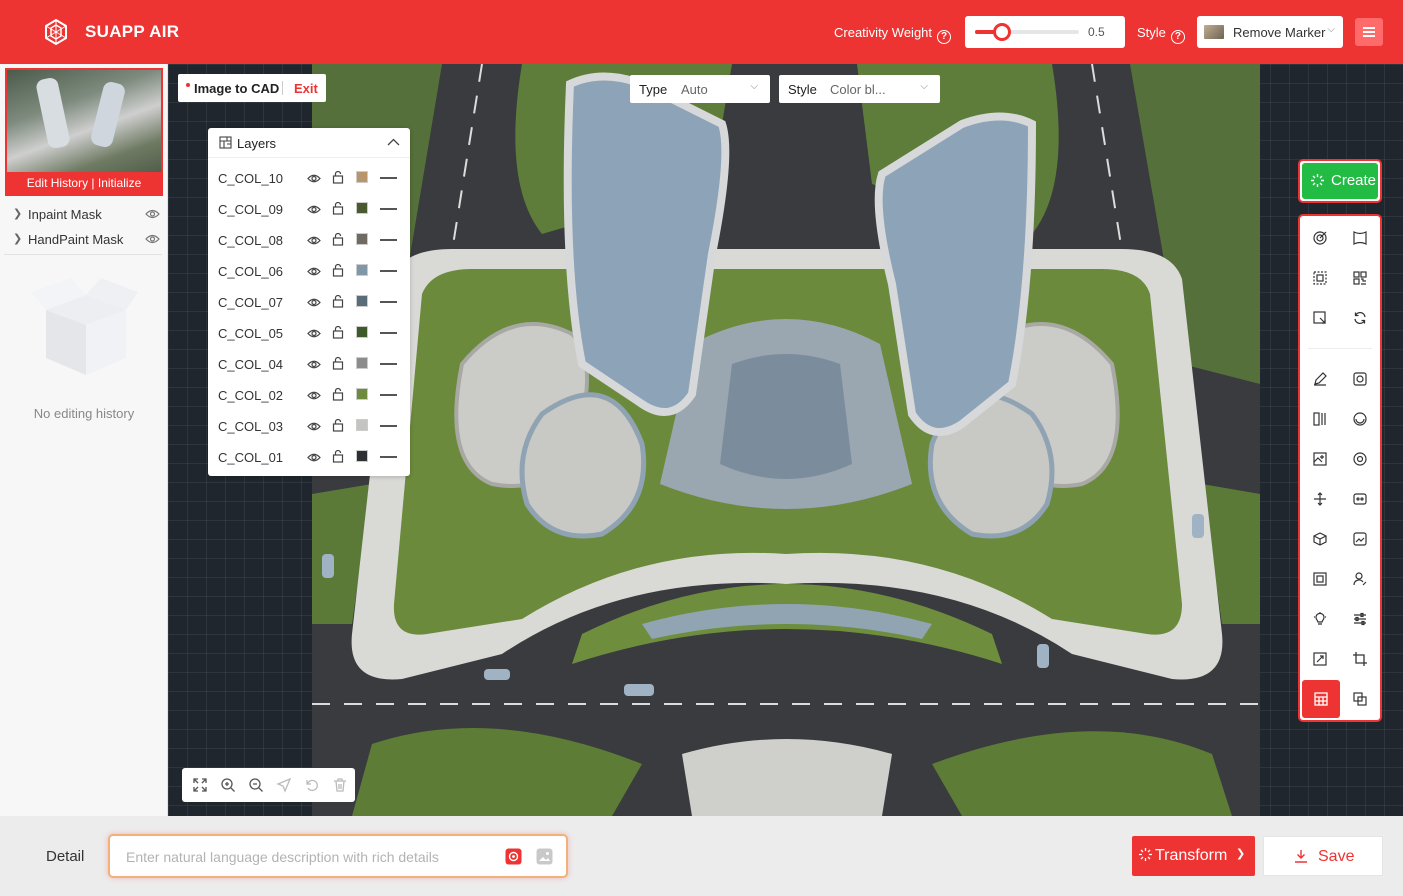 This screenshot has height=896, width=1403. I want to click on layer-row: C_COL_03, so click(309, 425).